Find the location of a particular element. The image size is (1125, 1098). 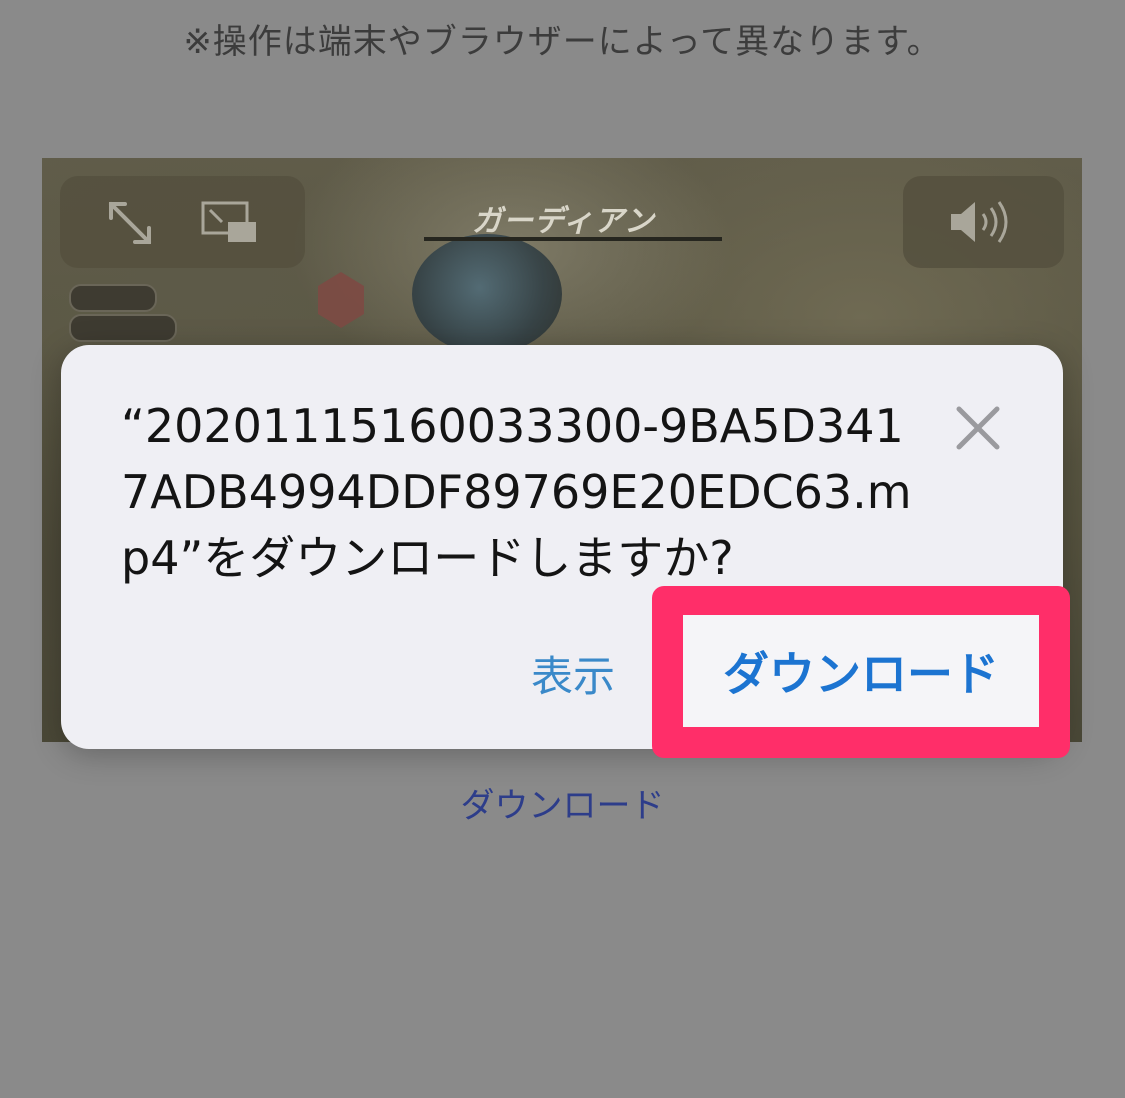

show-button: 表示 is located at coordinates (573, 673).